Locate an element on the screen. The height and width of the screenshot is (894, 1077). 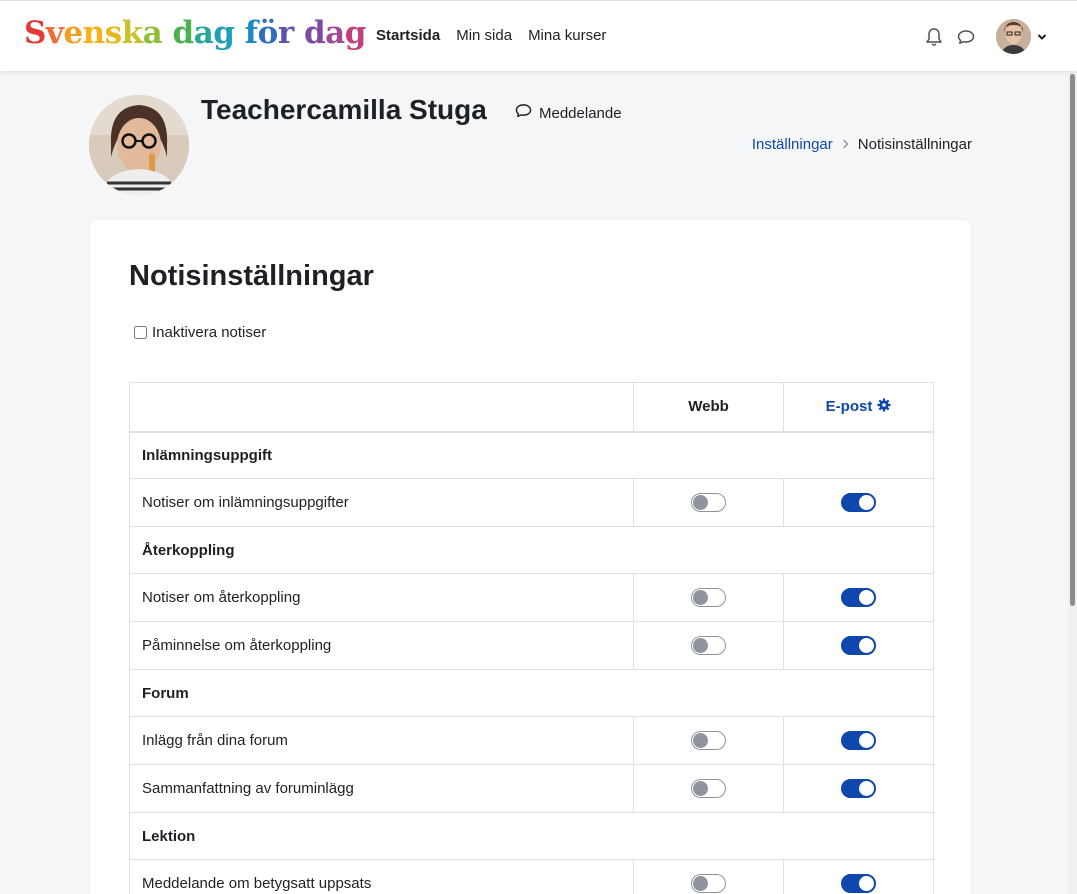
logo-letter: r is located at coordinates (285, 33).